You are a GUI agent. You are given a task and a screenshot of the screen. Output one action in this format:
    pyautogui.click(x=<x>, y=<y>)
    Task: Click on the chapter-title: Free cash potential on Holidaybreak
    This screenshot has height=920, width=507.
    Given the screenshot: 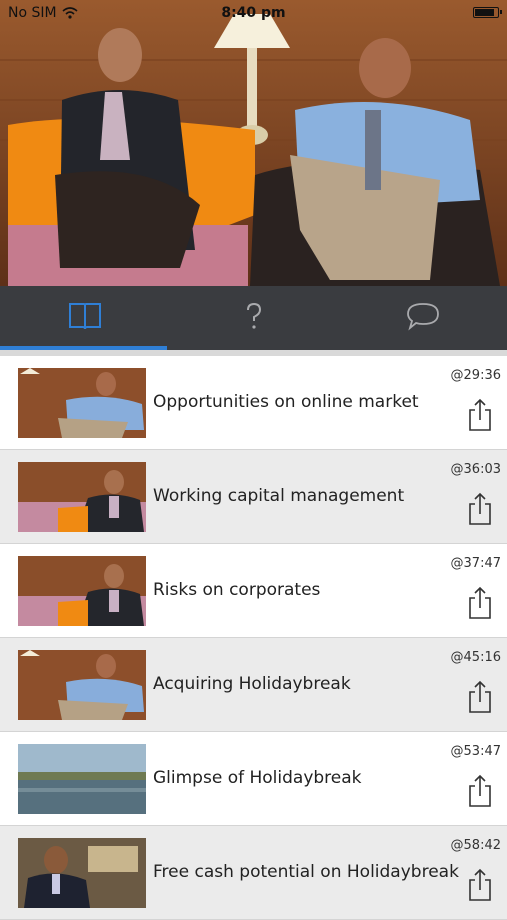 What is the action you would take?
    pyautogui.click(x=306, y=872)
    